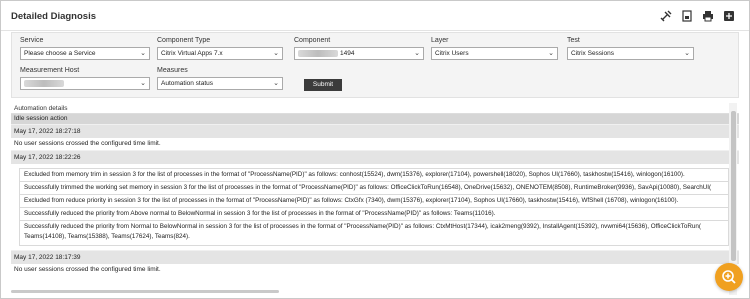  What do you see at coordinates (729, 16) in the screenshot?
I see `export-pdf-icon` at bounding box center [729, 16].